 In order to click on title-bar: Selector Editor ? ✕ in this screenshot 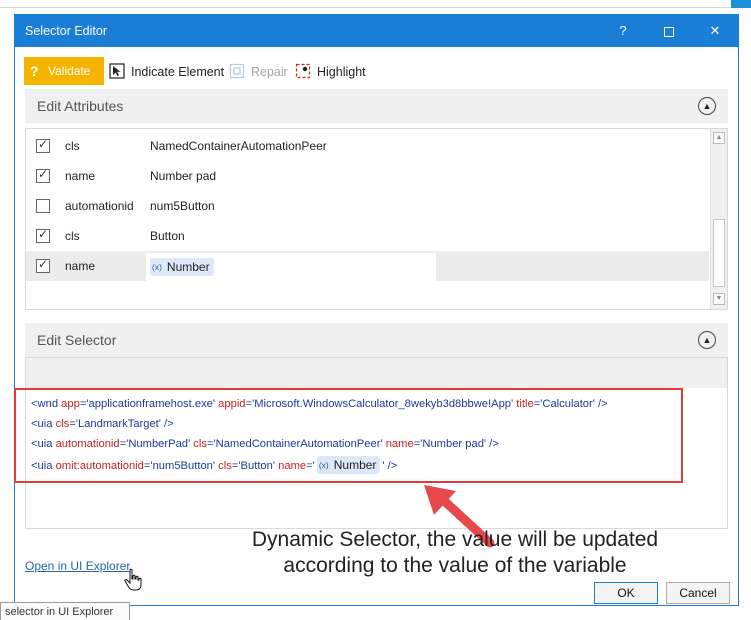, I will do `click(376, 31)`.